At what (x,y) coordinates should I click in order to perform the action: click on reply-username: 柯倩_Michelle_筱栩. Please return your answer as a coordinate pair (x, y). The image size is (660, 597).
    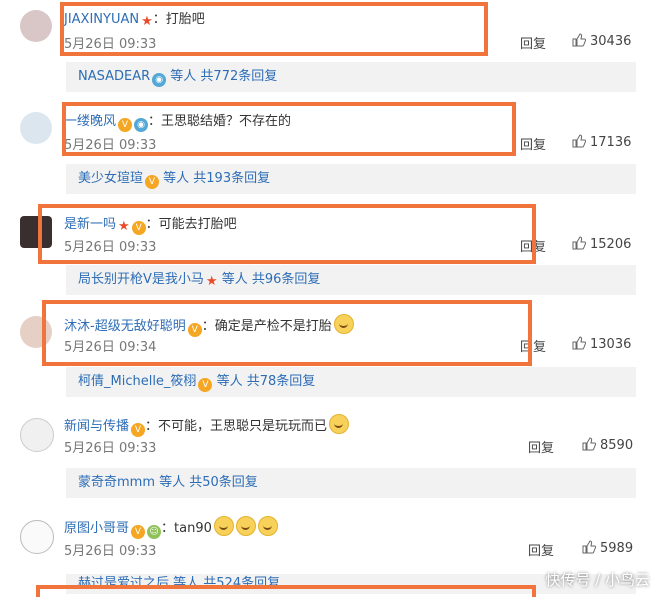
    Looking at the image, I should click on (137, 381).